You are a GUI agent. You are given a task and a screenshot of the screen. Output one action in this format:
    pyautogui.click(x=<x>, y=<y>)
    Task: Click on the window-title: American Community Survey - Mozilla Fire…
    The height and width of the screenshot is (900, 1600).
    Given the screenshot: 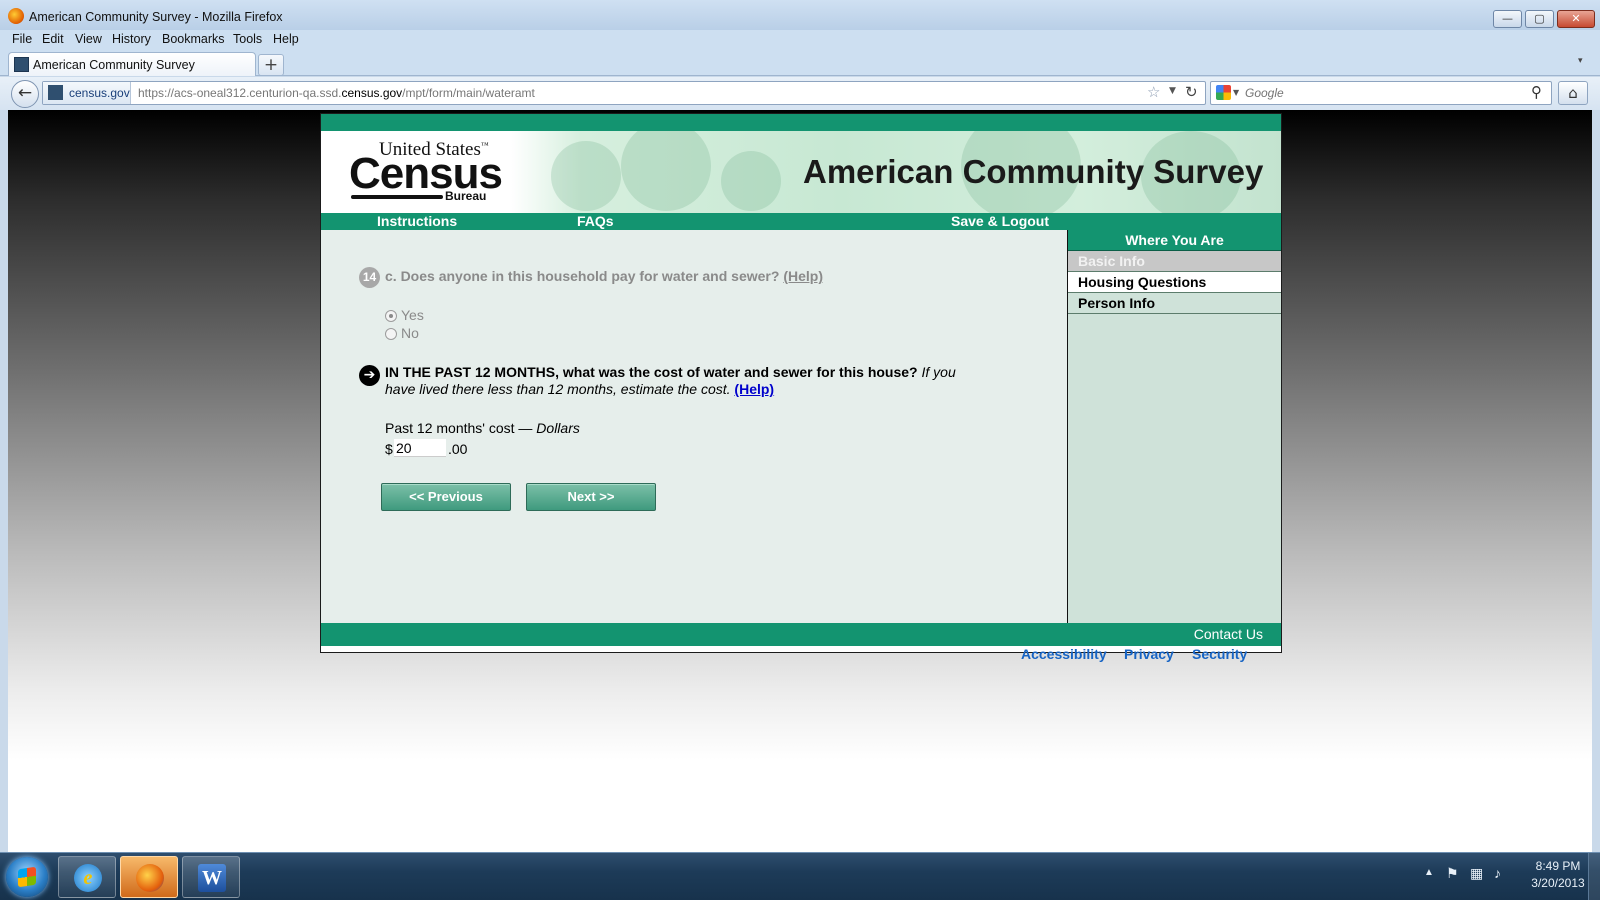 What is the action you would take?
    pyautogui.click(x=156, y=17)
    